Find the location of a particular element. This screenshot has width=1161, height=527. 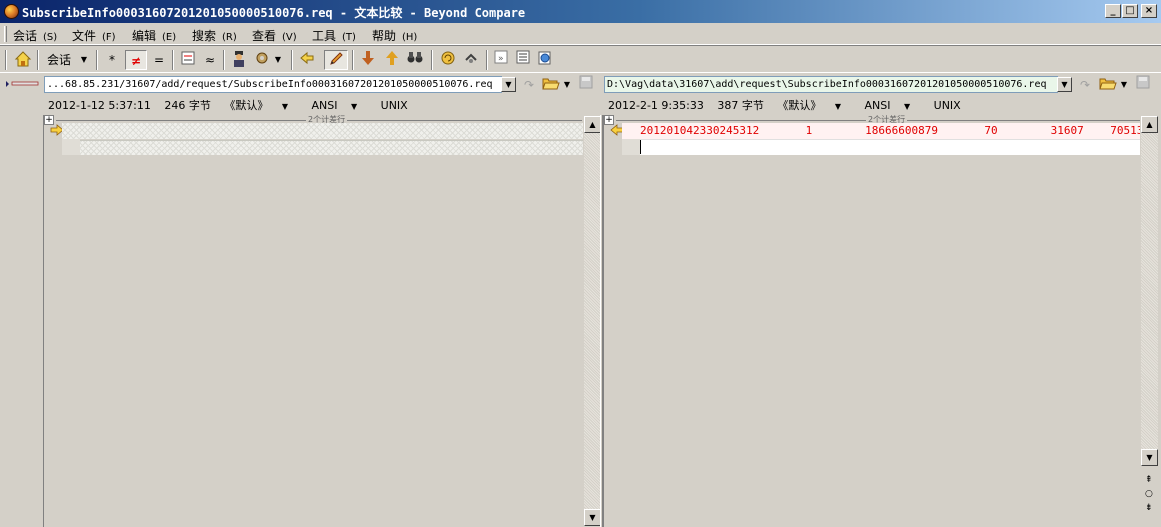

right-path-dropdown-icon: ▼ is located at coordinates (1064, 84).